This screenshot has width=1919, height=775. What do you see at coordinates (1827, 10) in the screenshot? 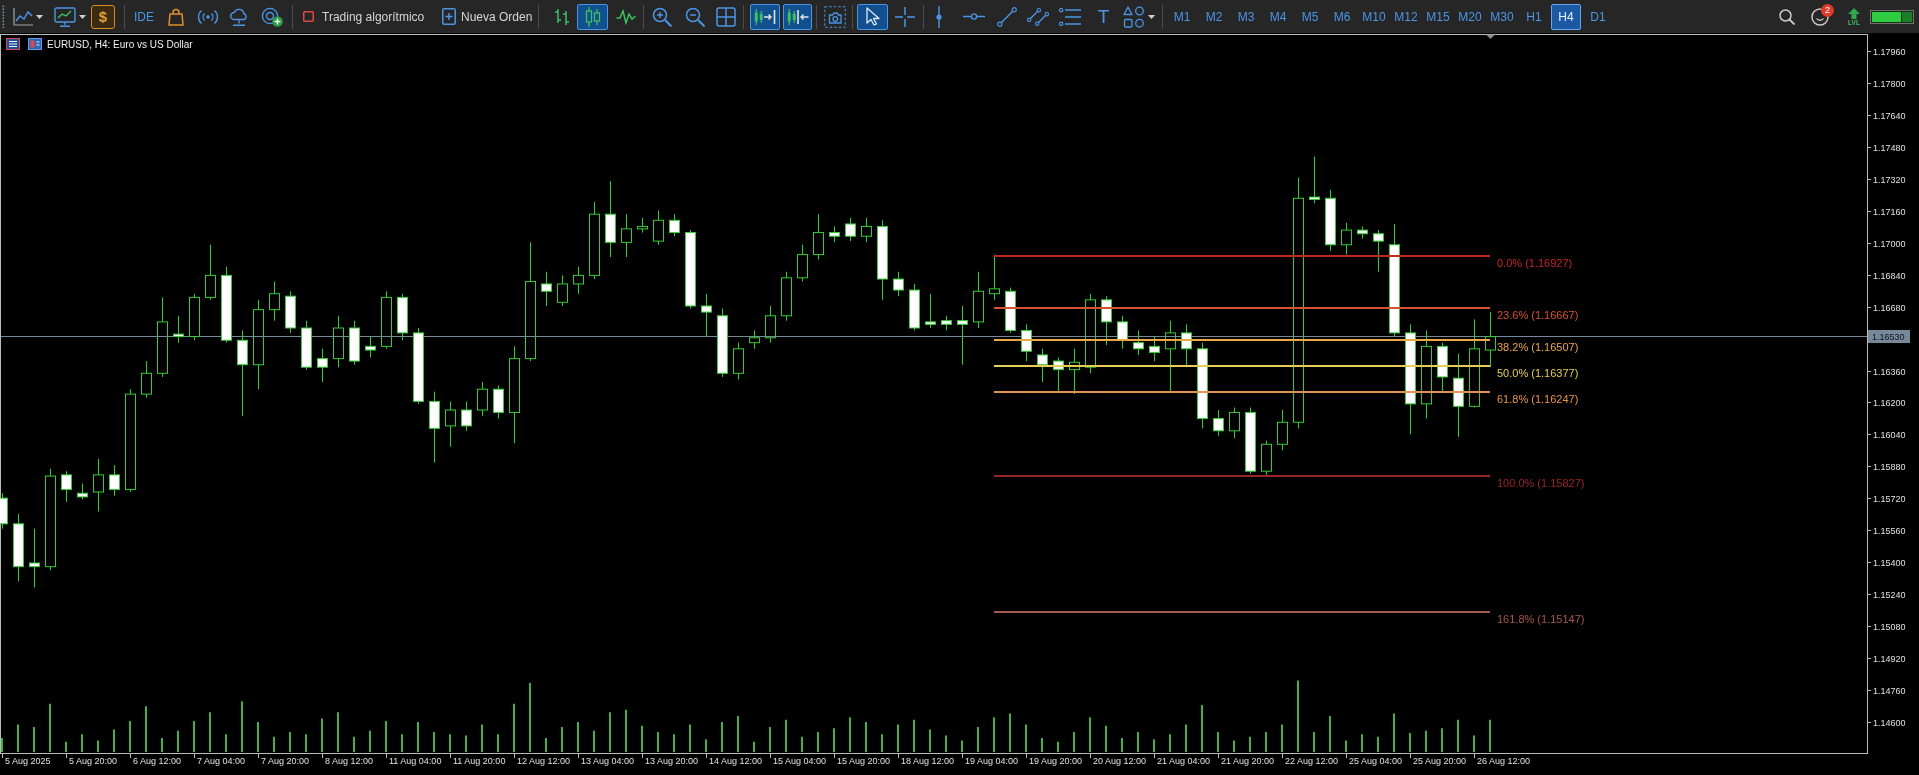
I see `notification-badge: 2` at bounding box center [1827, 10].